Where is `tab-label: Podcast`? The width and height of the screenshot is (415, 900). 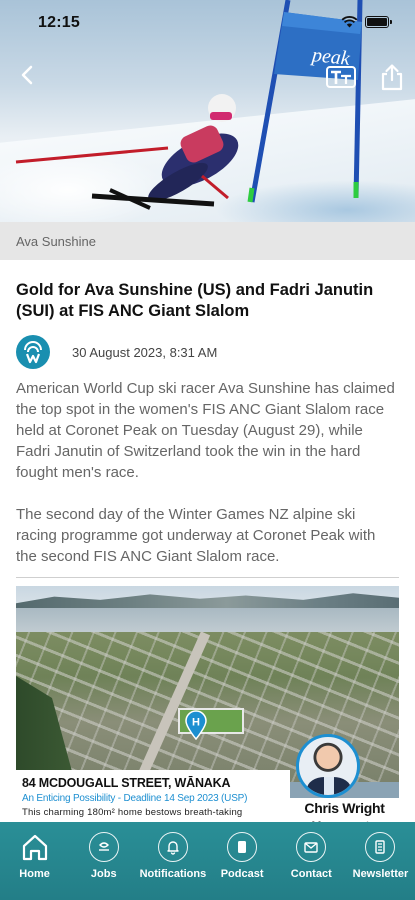 tab-label: Podcast is located at coordinates (242, 874).